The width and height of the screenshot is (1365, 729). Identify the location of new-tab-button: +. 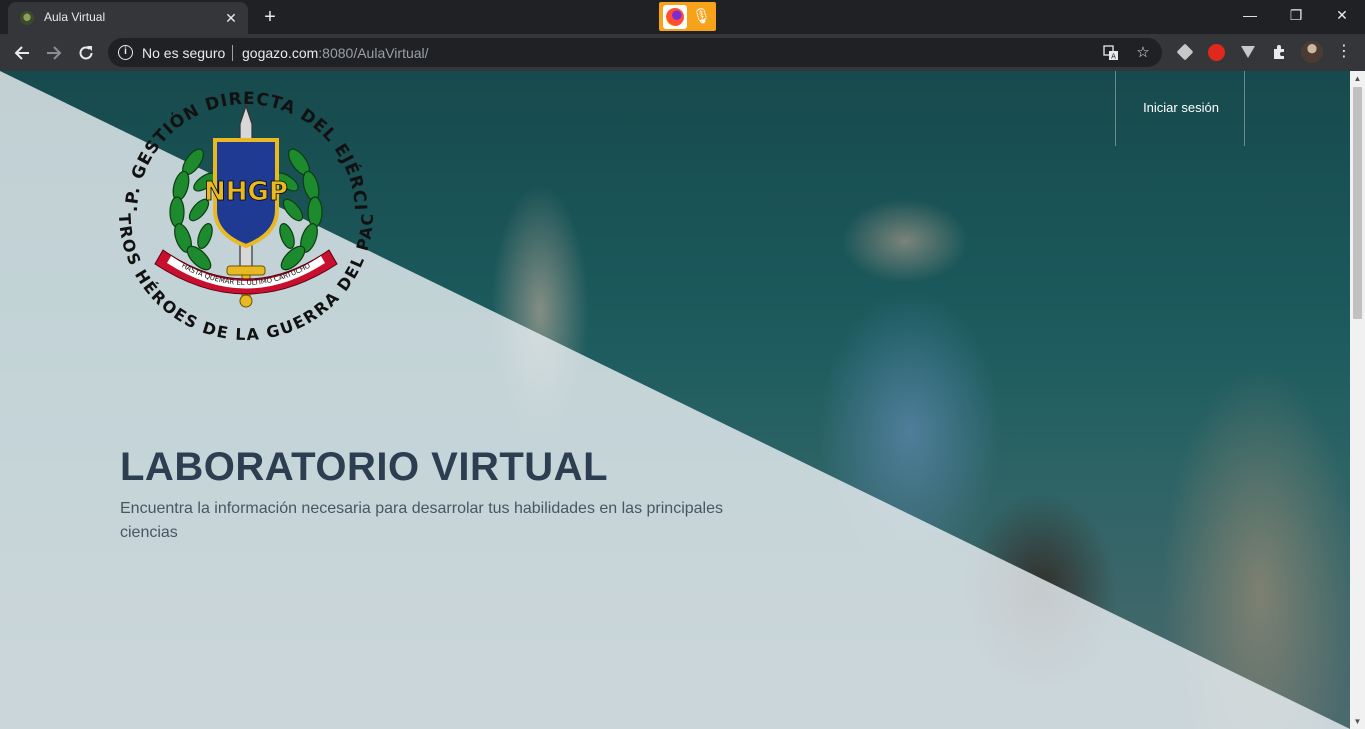
(270, 17).